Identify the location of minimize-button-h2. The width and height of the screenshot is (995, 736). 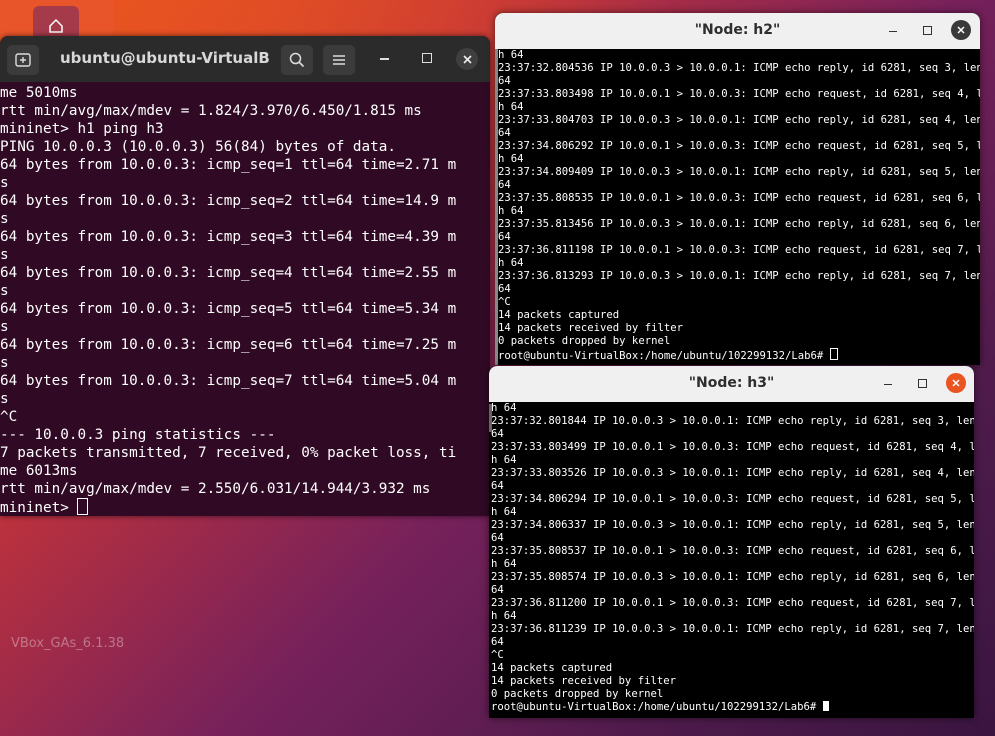
(893, 32).